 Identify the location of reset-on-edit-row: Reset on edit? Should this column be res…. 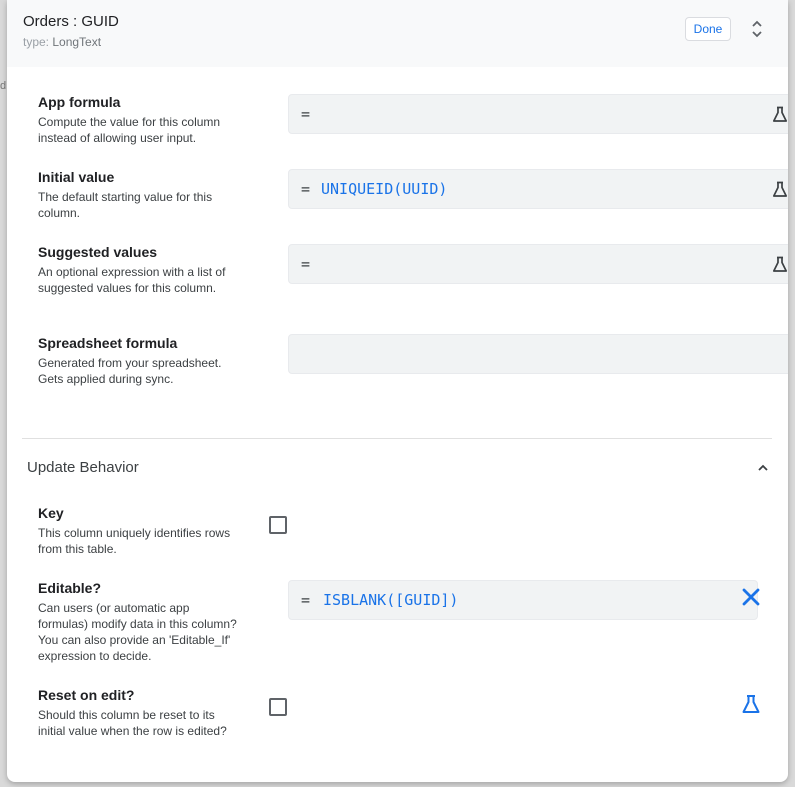
(408, 713).